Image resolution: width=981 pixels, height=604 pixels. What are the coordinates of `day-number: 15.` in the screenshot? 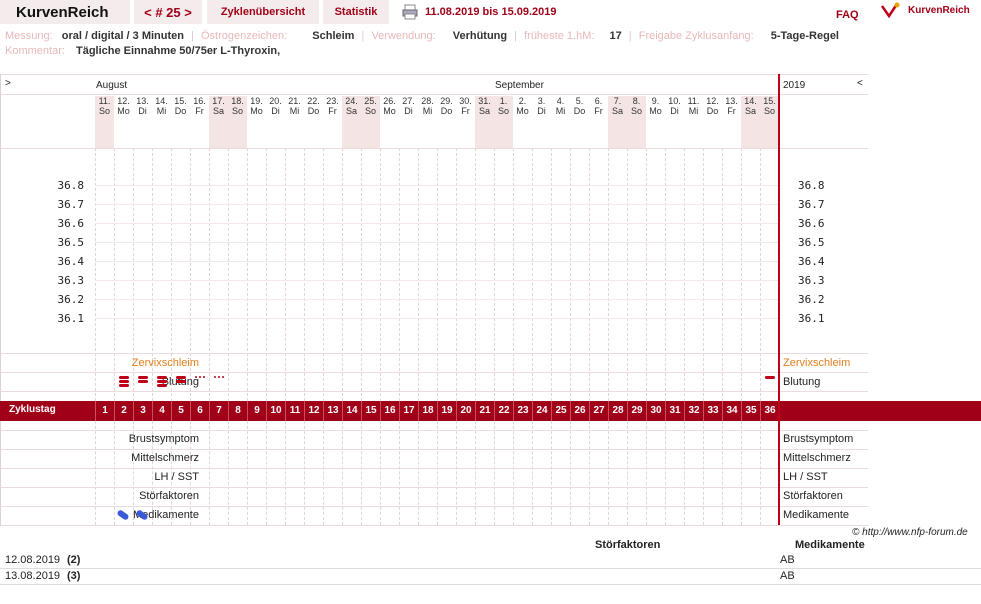 It's located at (769, 101).